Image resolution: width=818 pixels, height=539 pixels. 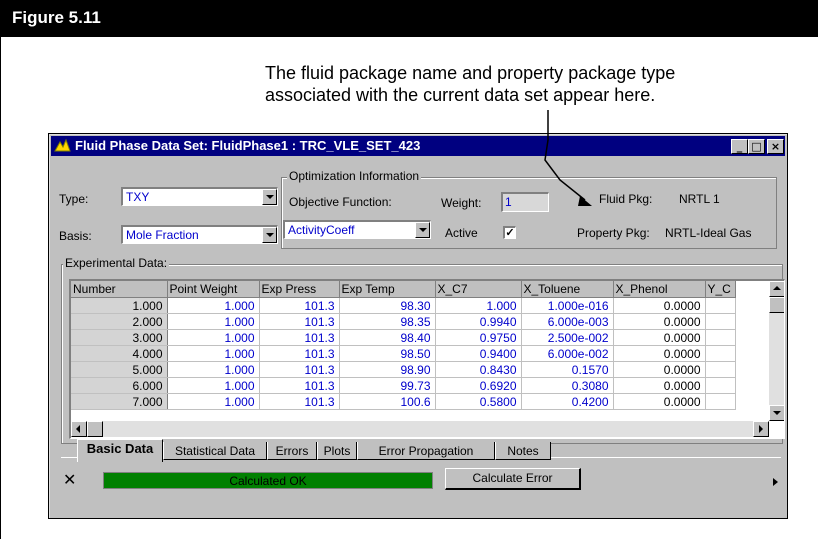 What do you see at coordinates (478, 337) in the screenshot?
I see `table-cell: 0.9750` at bounding box center [478, 337].